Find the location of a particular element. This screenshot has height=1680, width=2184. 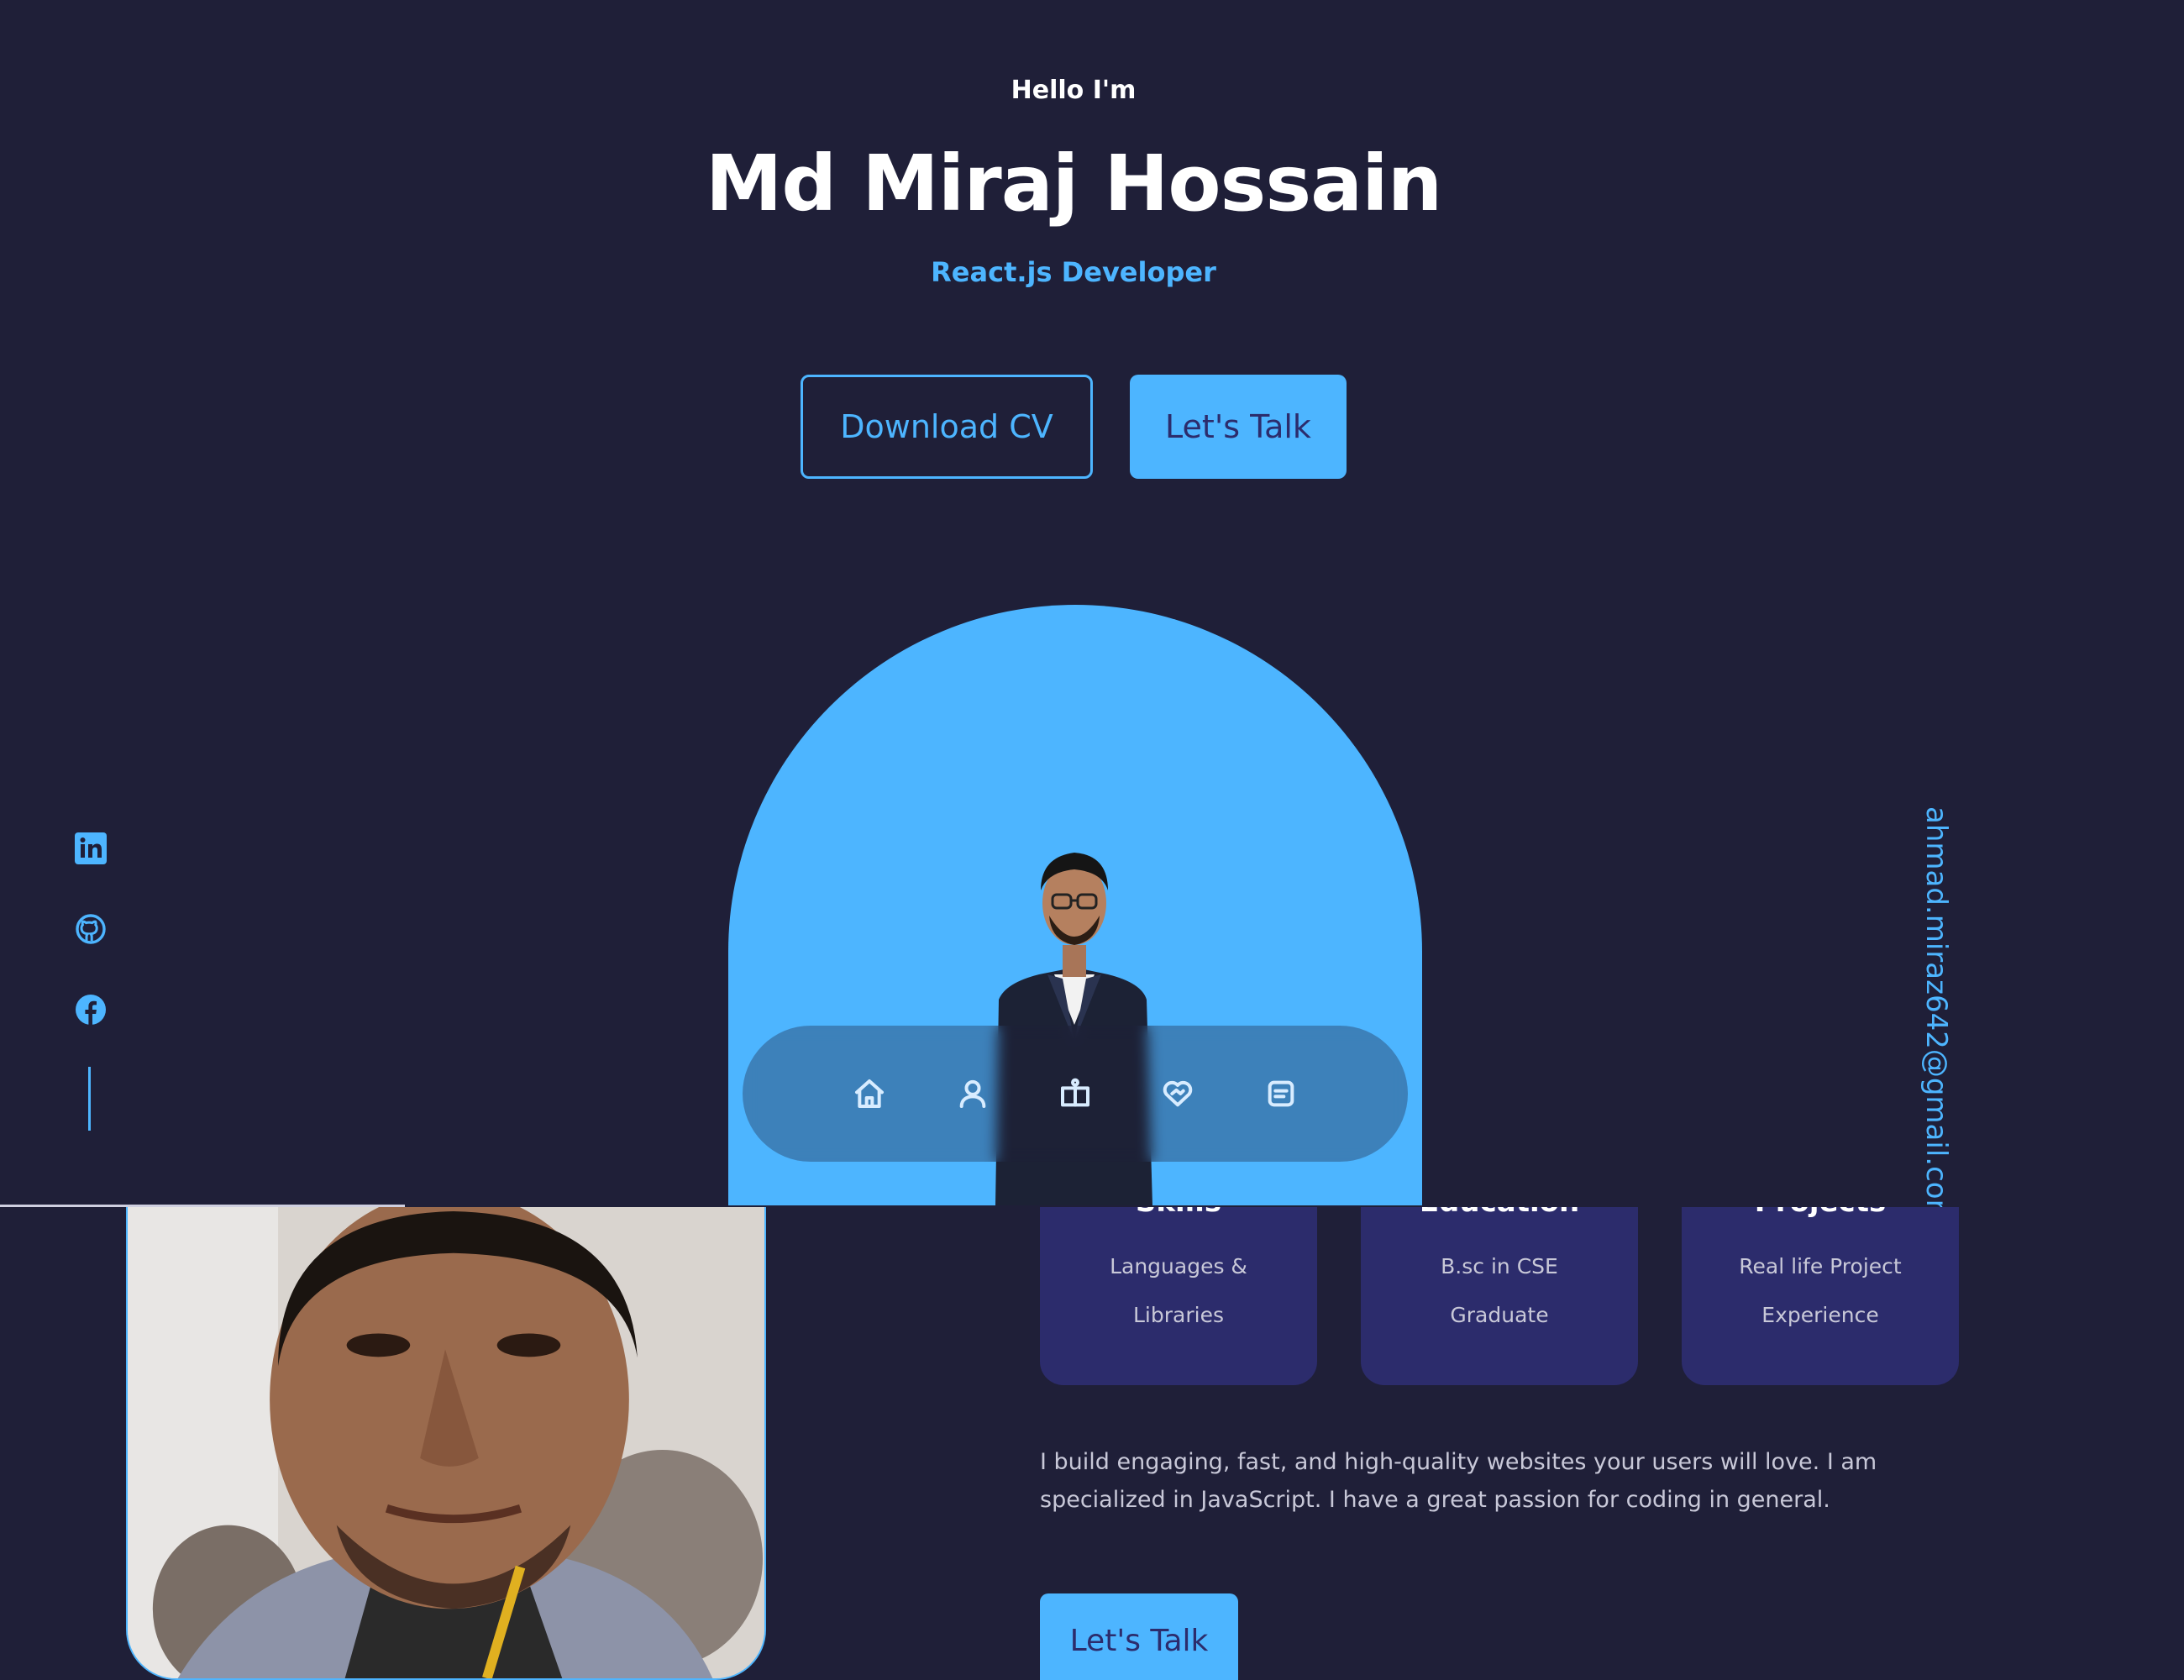

card-line: Graduate is located at coordinates (1499, 1315).